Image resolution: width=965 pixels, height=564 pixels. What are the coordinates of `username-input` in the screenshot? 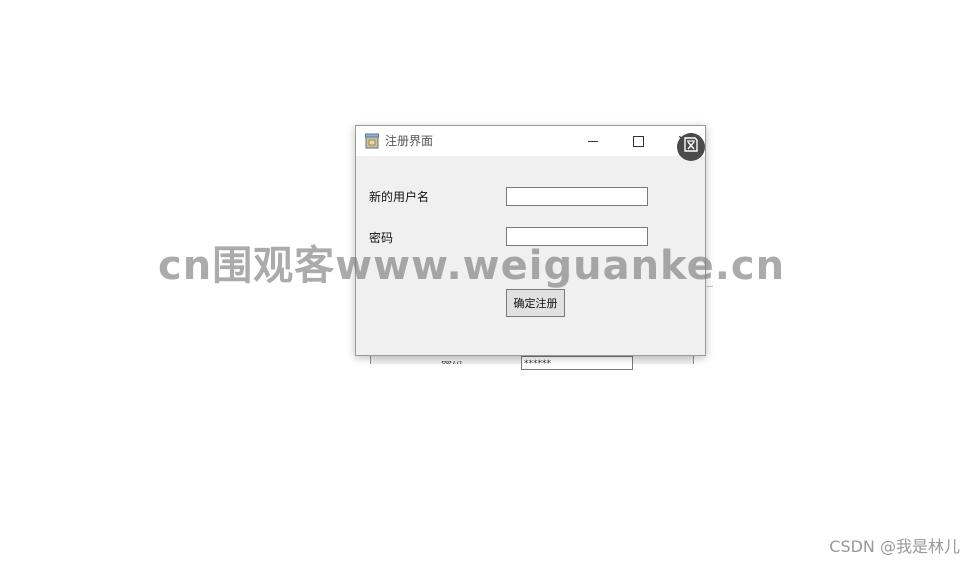 It's located at (577, 196).